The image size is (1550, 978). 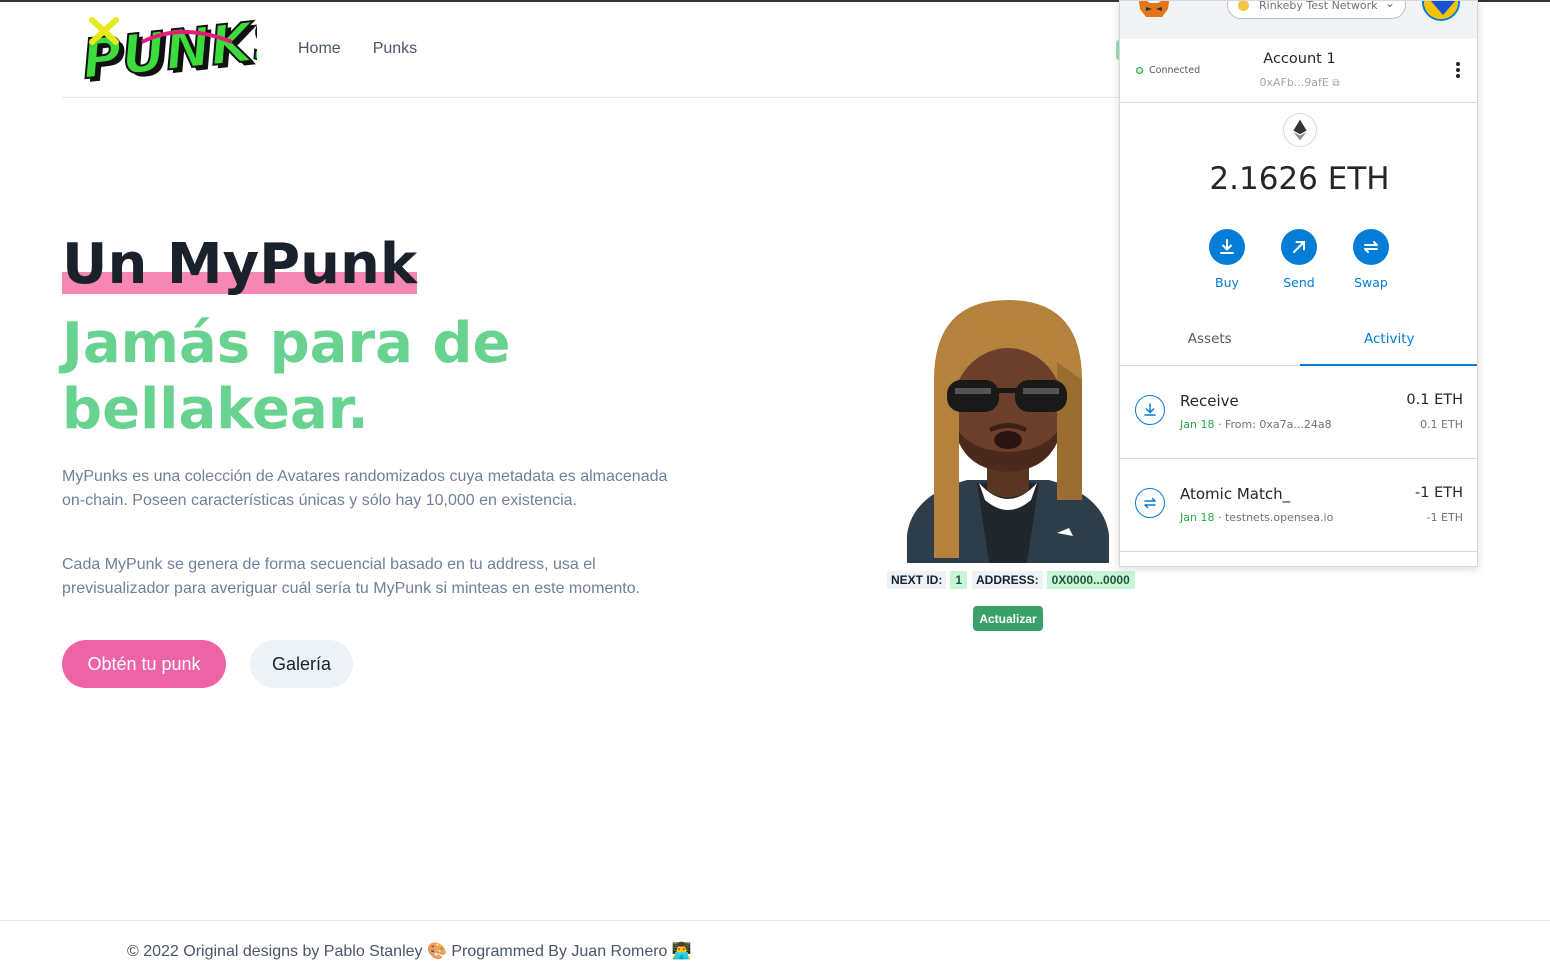 What do you see at coordinates (286, 376) in the screenshot?
I see `hero-title-line2: Jamás para de bellakear.` at bounding box center [286, 376].